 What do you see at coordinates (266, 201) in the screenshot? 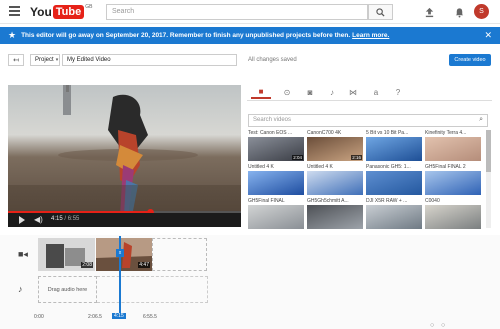
I see `video-title: GH5Final FINAL` at bounding box center [266, 201].